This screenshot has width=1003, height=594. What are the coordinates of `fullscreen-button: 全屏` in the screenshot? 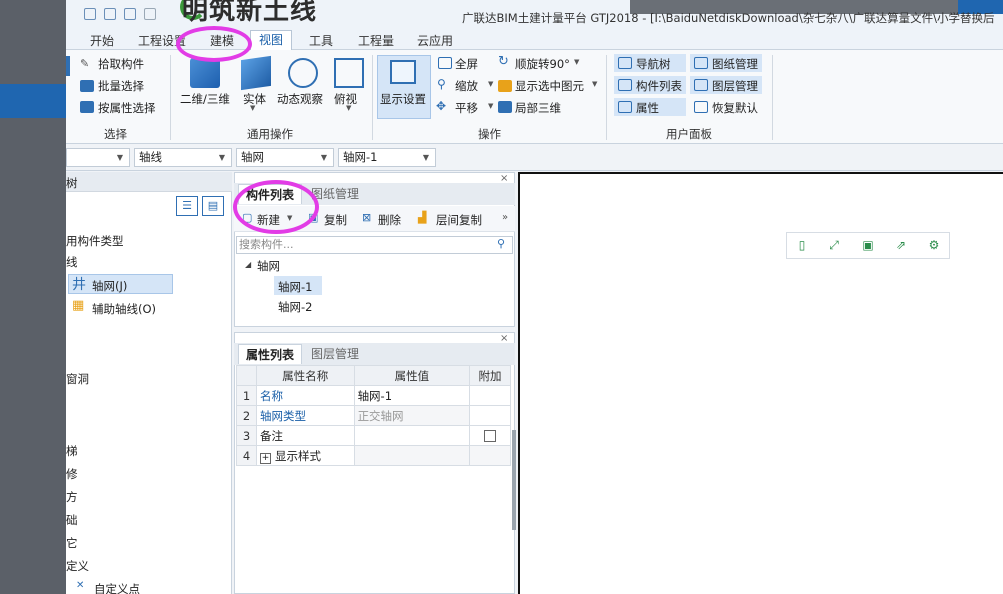 It's located at (466, 64).